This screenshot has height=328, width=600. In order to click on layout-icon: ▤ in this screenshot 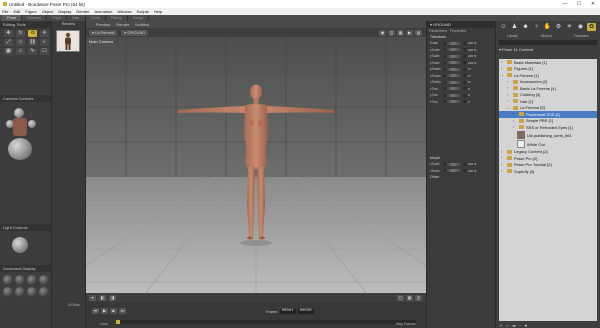, I will do `click(418, 32)`.